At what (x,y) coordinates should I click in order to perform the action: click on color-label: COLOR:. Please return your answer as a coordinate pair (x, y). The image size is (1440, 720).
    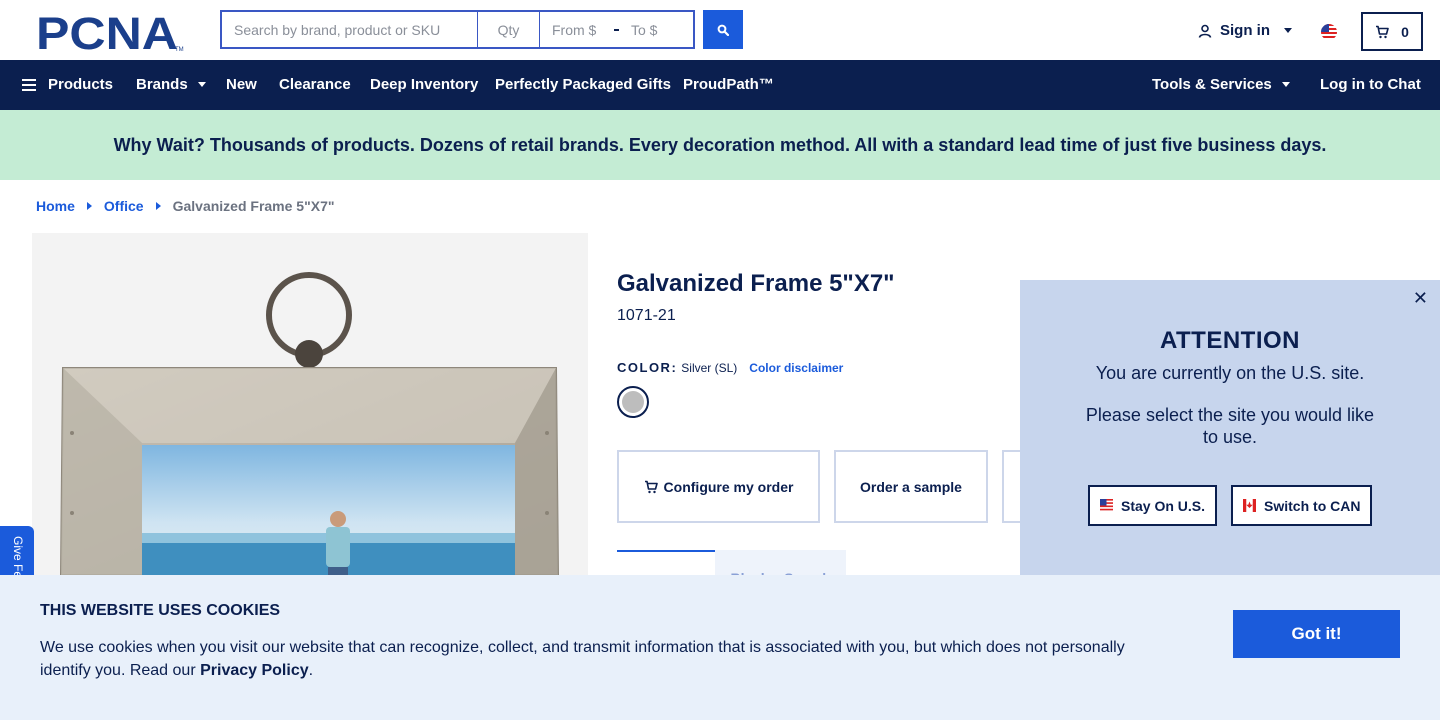
    Looking at the image, I should click on (647, 367).